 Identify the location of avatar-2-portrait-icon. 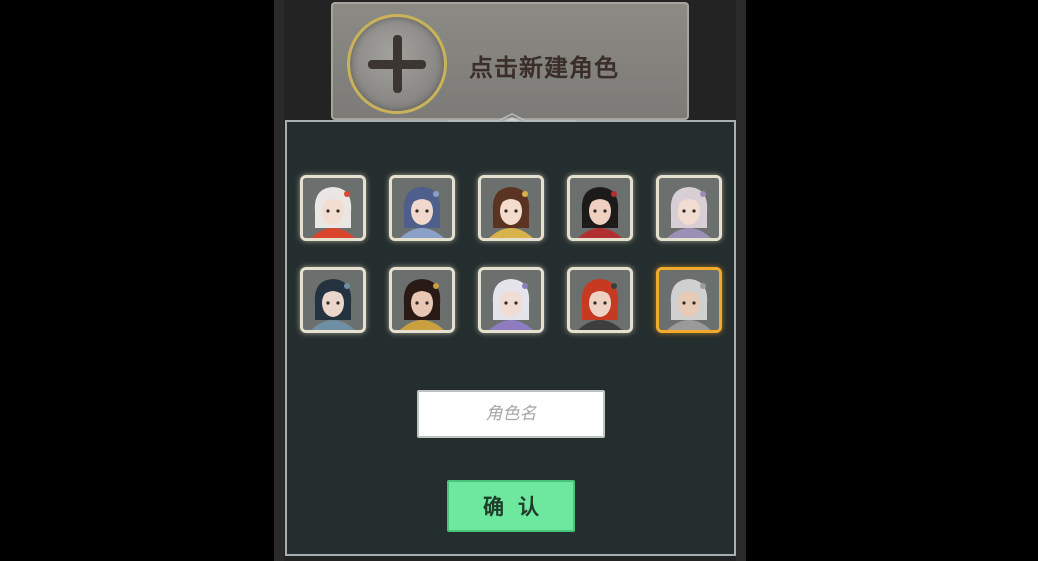
(422, 208).